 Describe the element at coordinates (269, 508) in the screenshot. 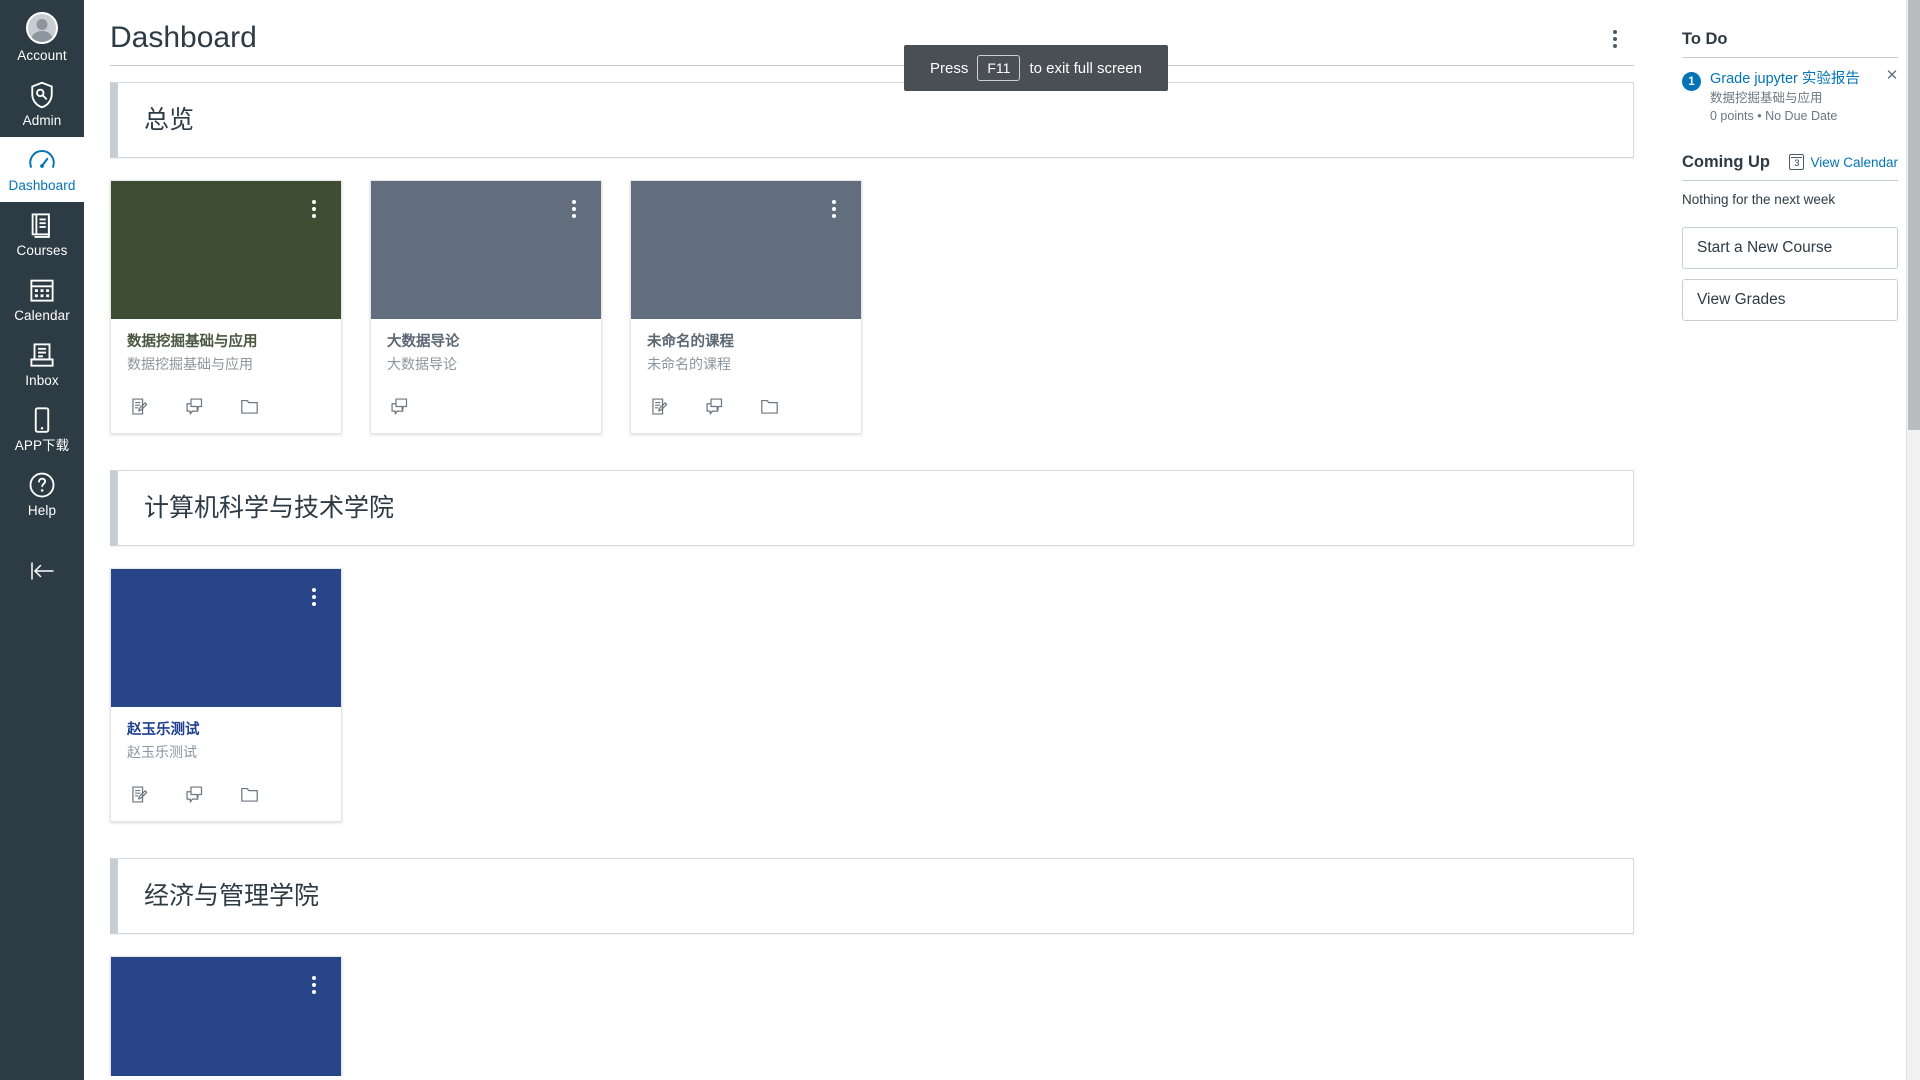

I see `section-title: 计算机科学与技术学院` at that location.